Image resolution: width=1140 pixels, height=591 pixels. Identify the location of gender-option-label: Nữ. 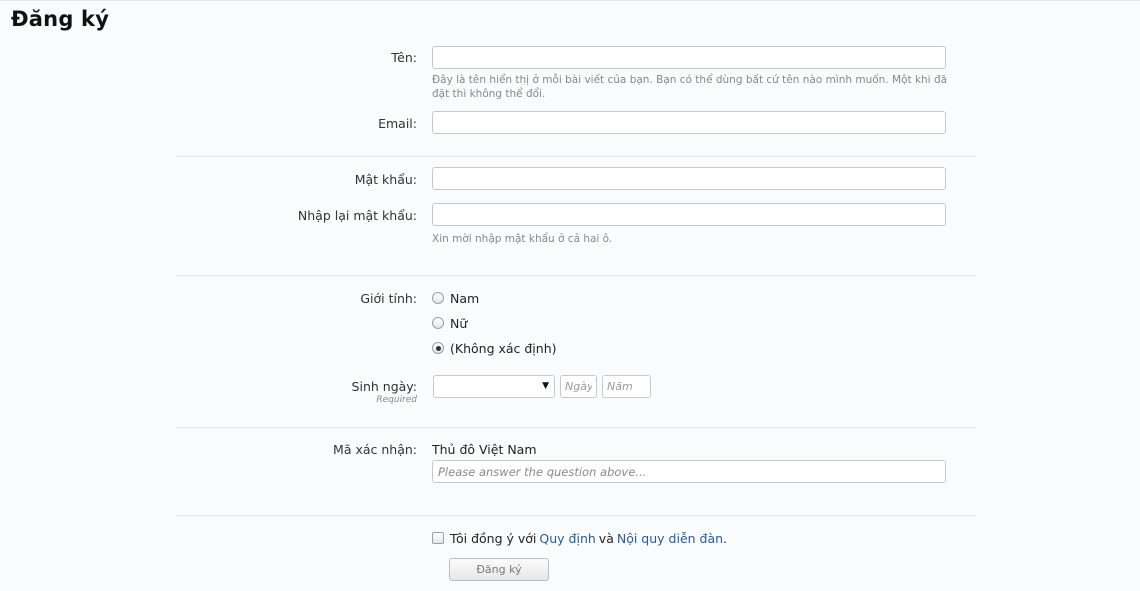
(459, 323).